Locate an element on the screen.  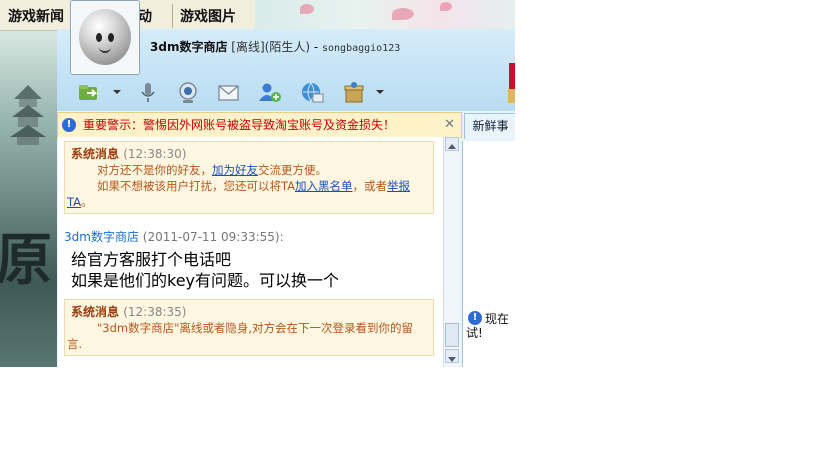
system-message-line: TA。 is located at coordinates (80, 202).